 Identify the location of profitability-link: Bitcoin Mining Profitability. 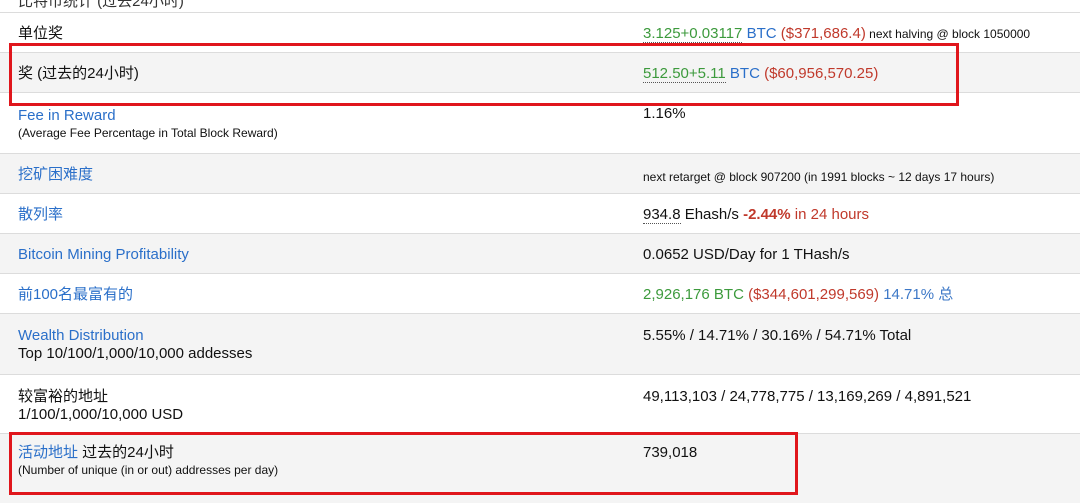
(103, 254).